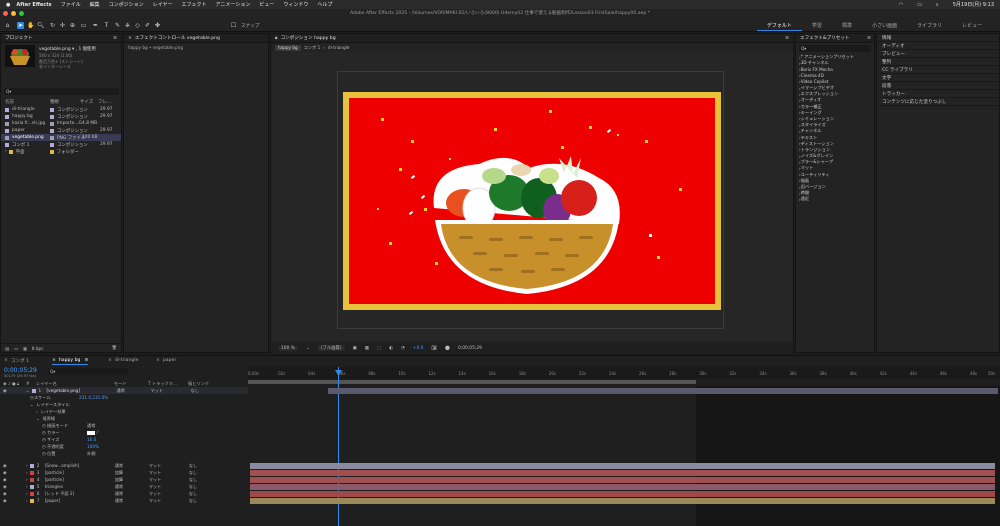 The height and width of the screenshot is (526, 1000). Describe the element at coordinates (847, 26) in the screenshot. I see `workspace-standard: 標準` at that location.